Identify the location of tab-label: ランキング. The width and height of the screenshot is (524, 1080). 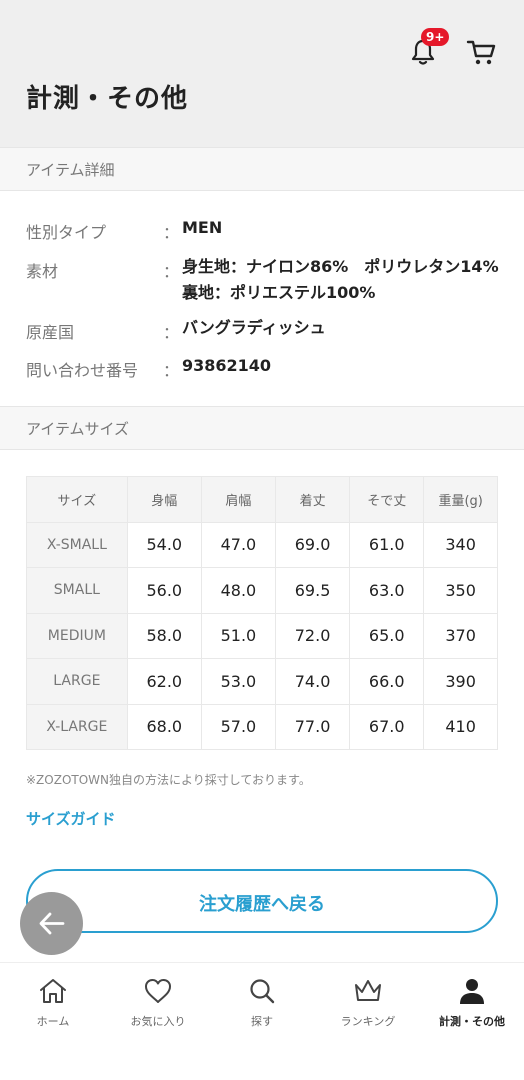
(368, 1021).